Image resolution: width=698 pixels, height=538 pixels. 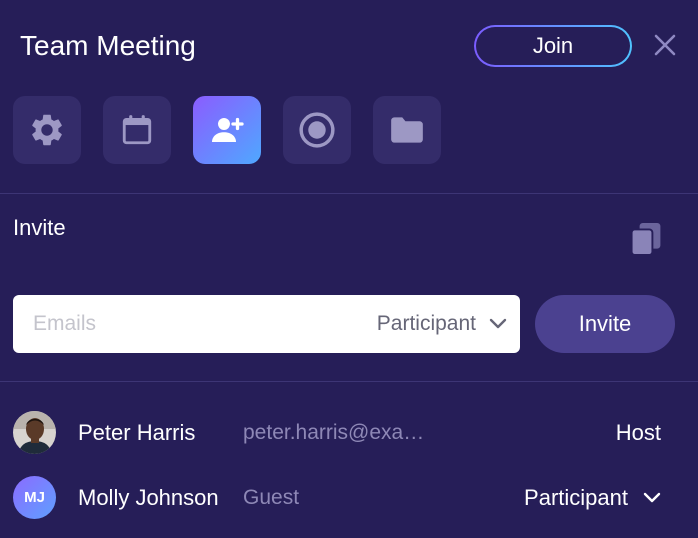 I want to click on join-button: Join, so click(x=553, y=46).